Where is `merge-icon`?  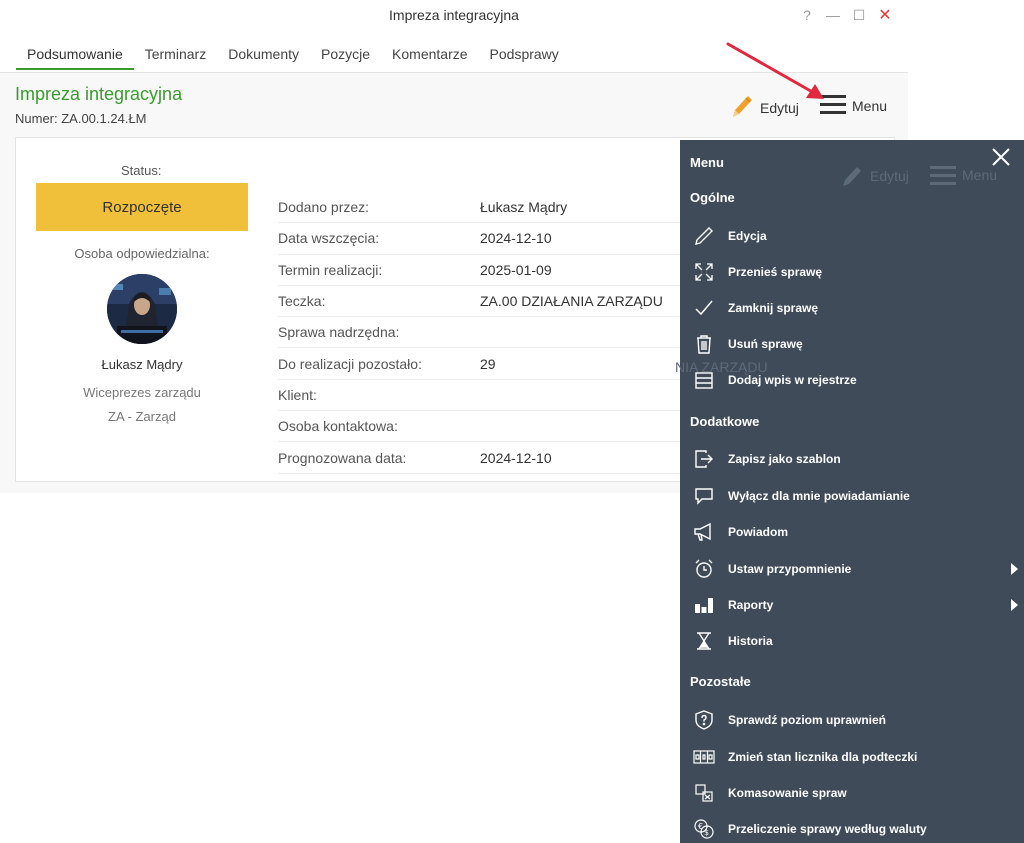 merge-icon is located at coordinates (704, 793).